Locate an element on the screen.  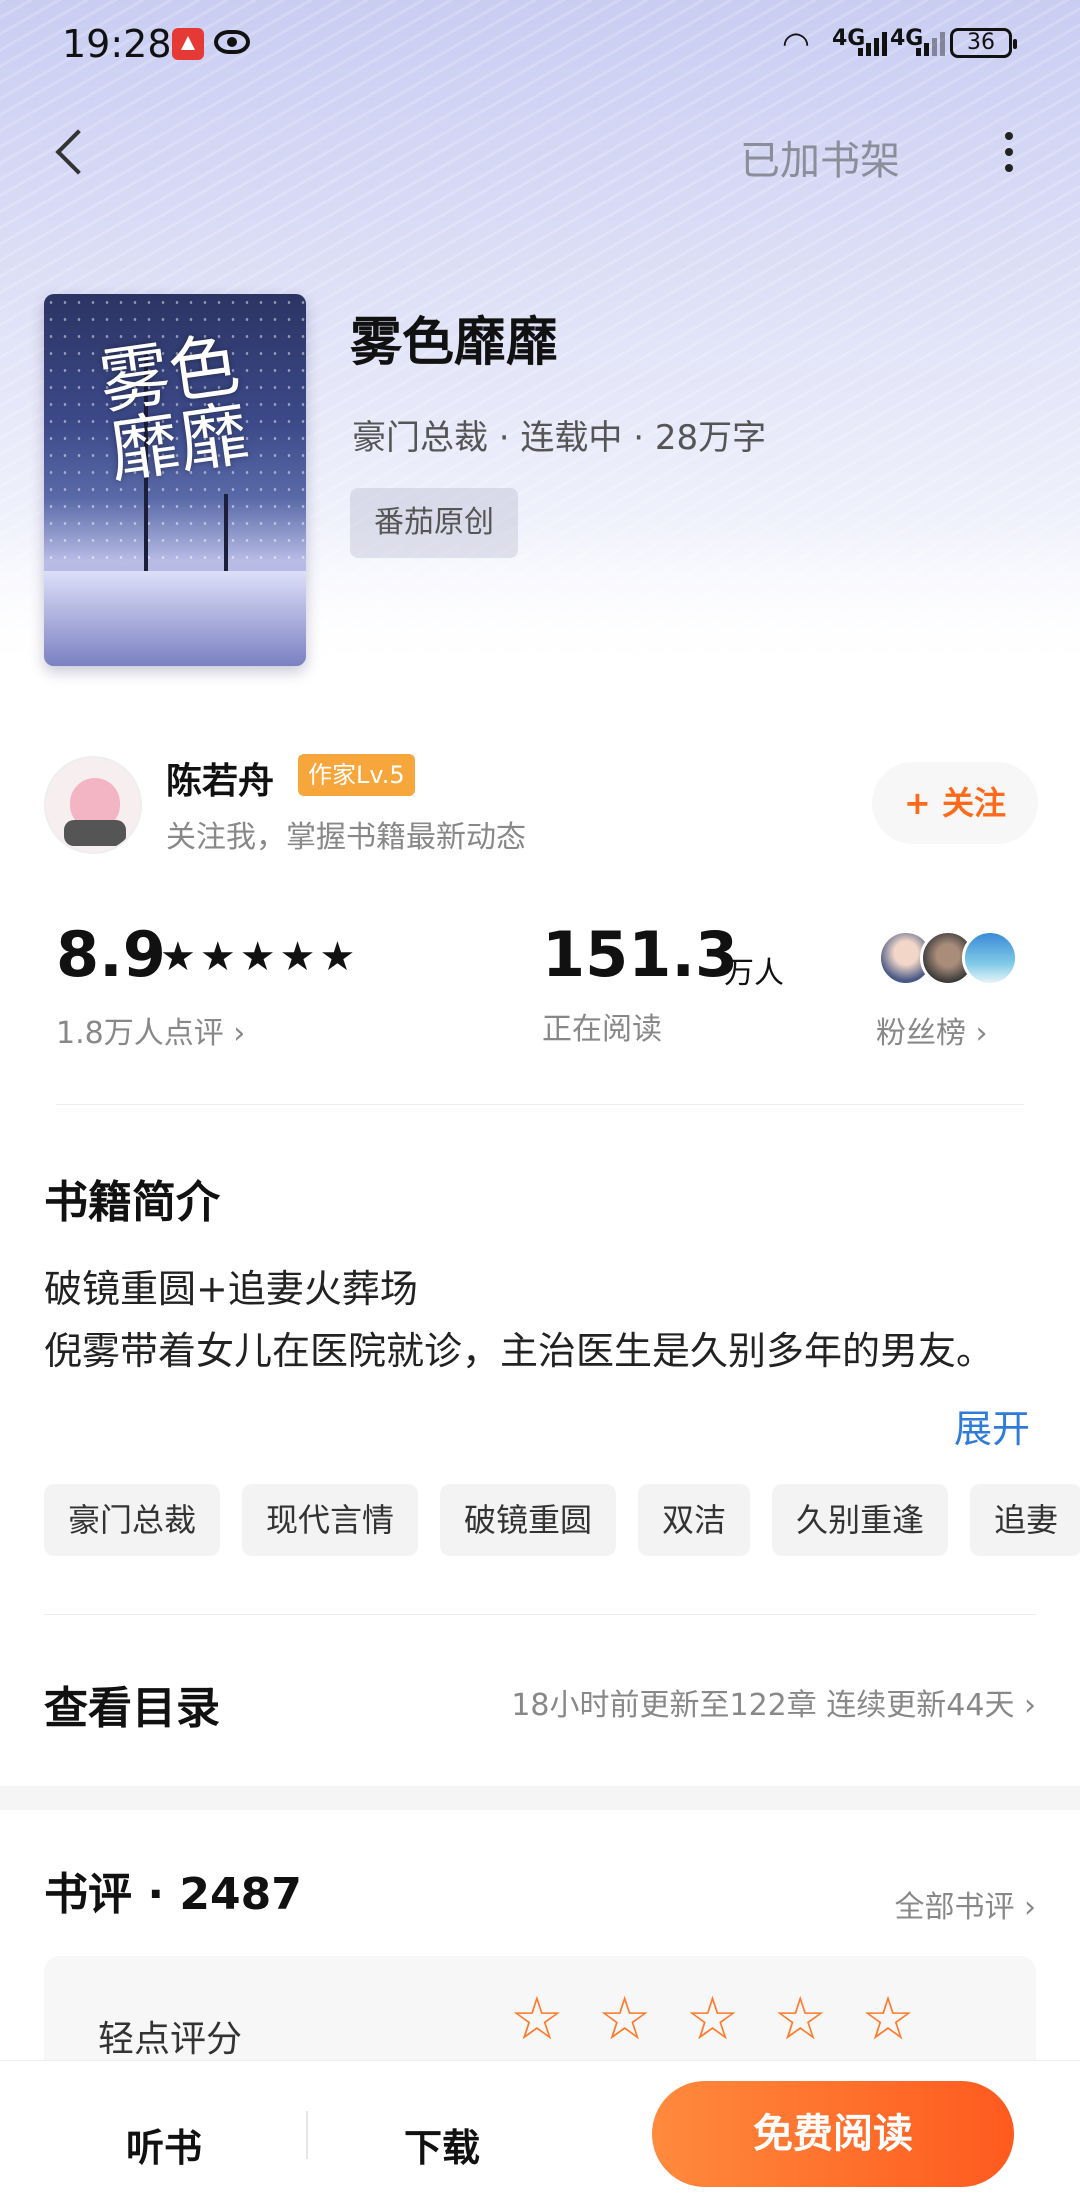
tag-chip: 双洁 is located at coordinates (694, 1520).